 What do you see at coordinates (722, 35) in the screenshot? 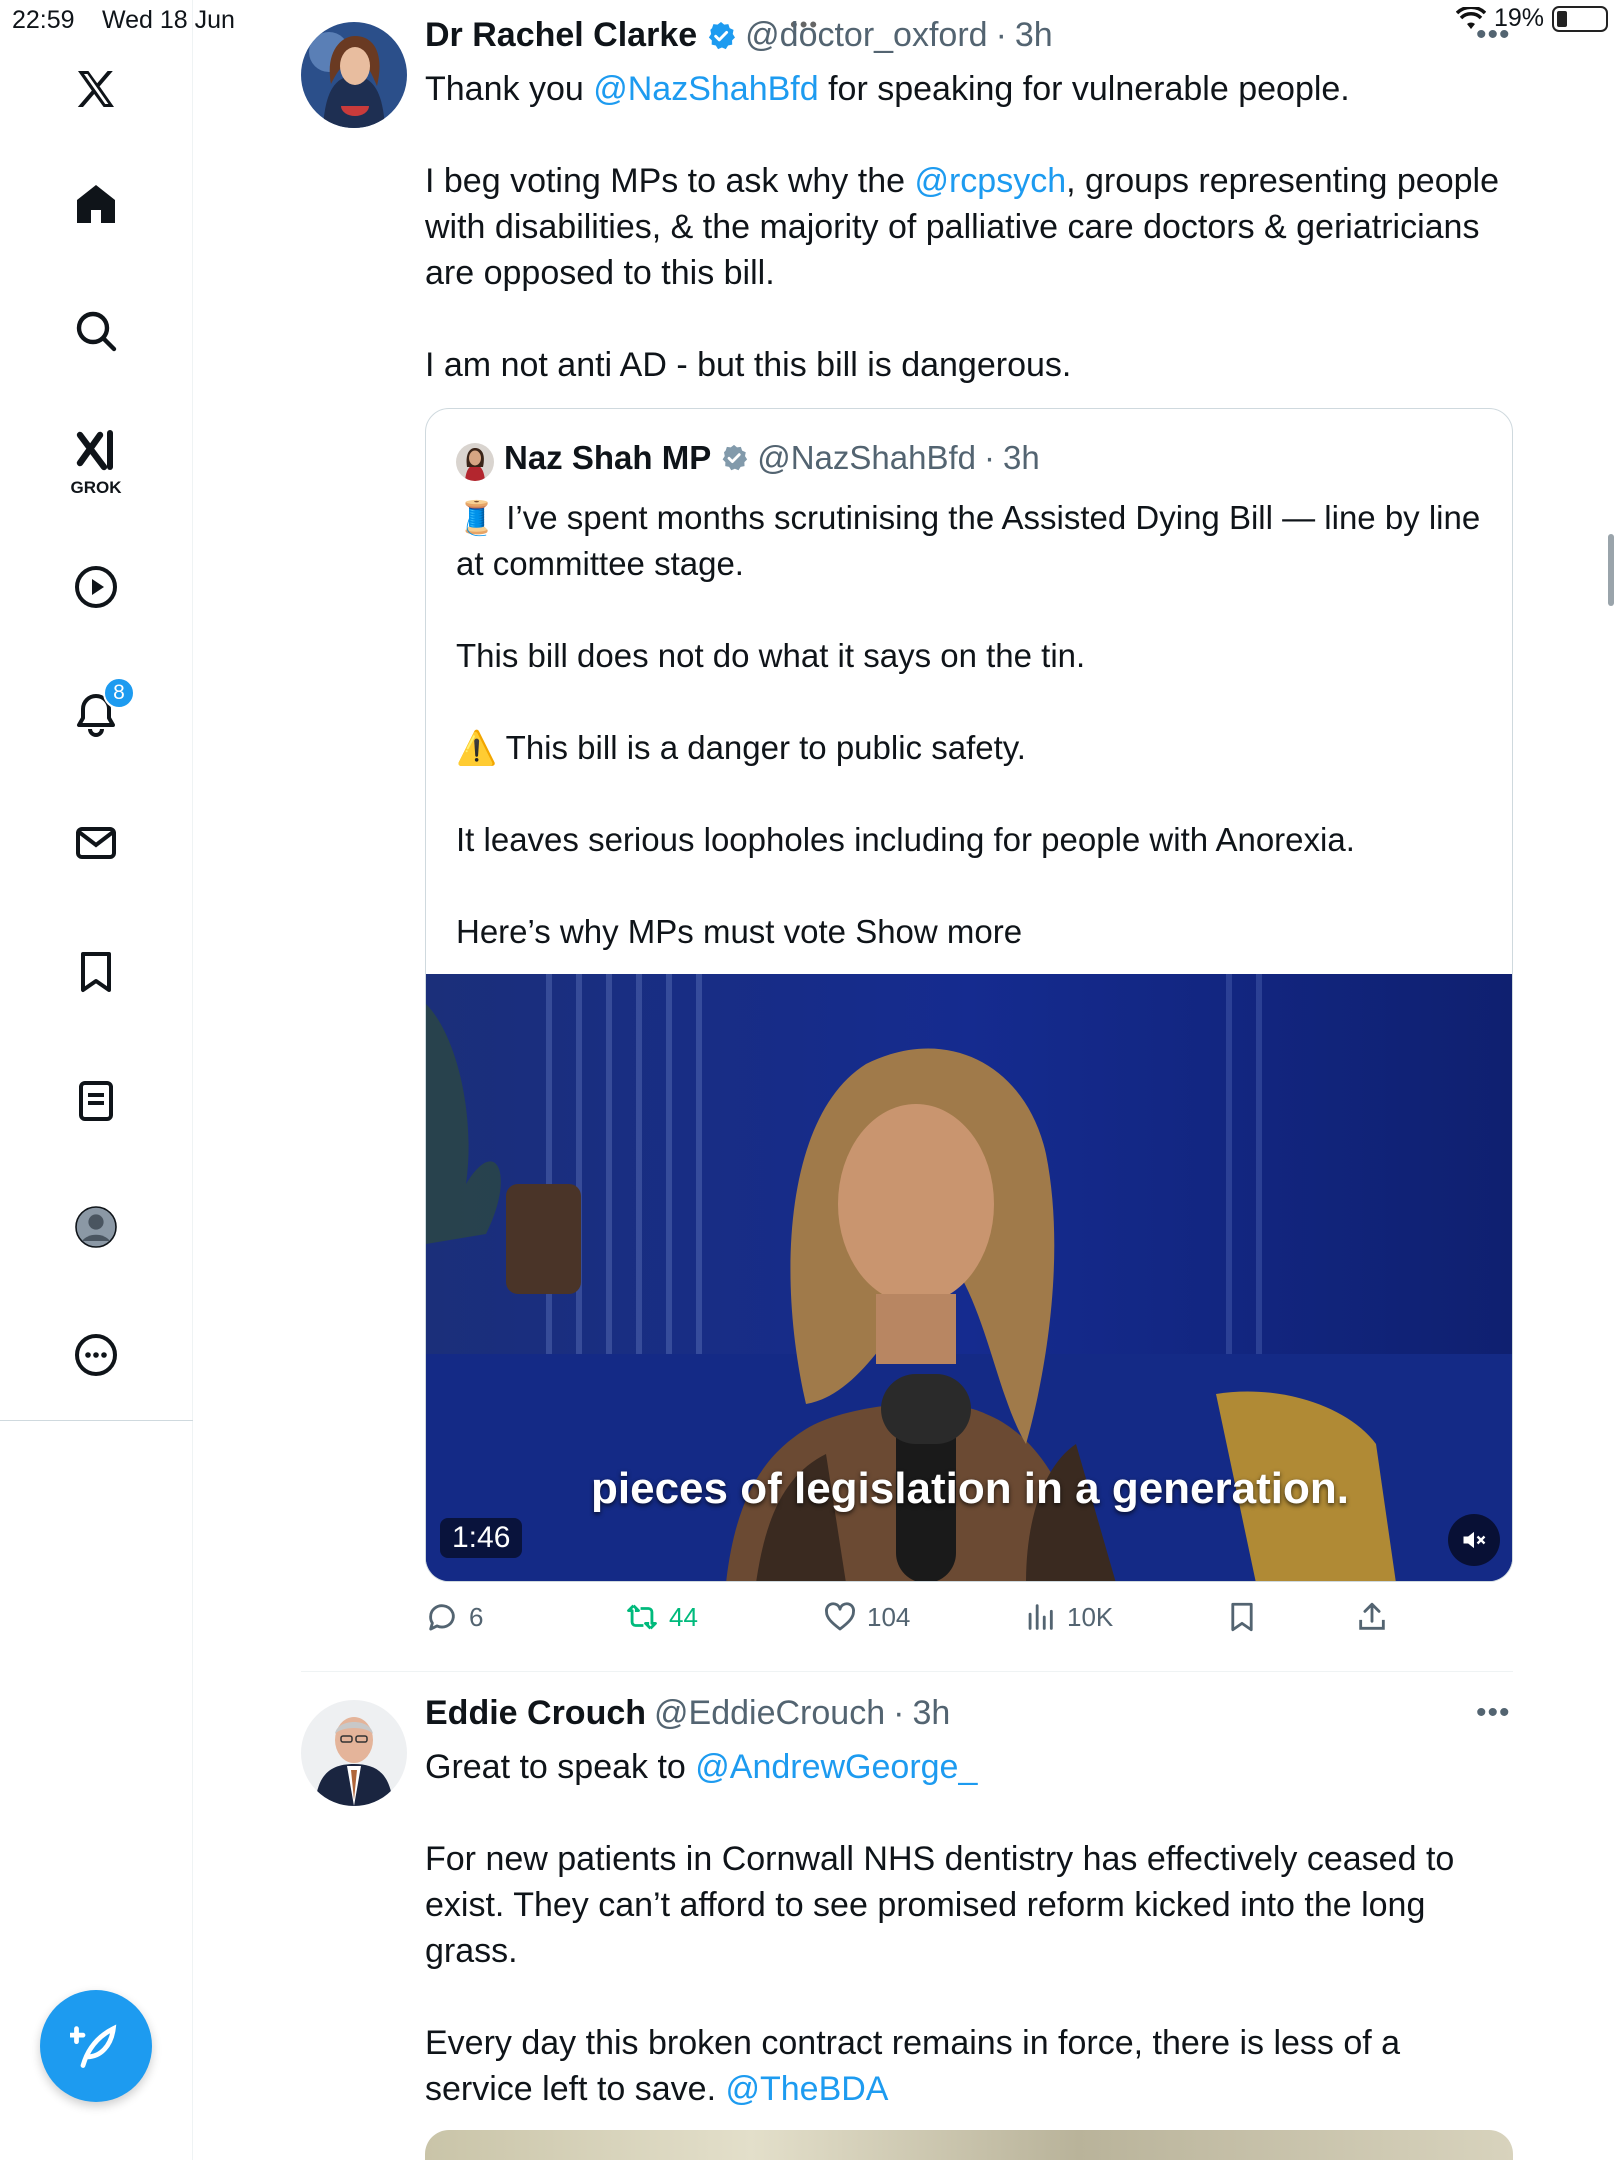
I see `verified-badge-icon` at bounding box center [722, 35].